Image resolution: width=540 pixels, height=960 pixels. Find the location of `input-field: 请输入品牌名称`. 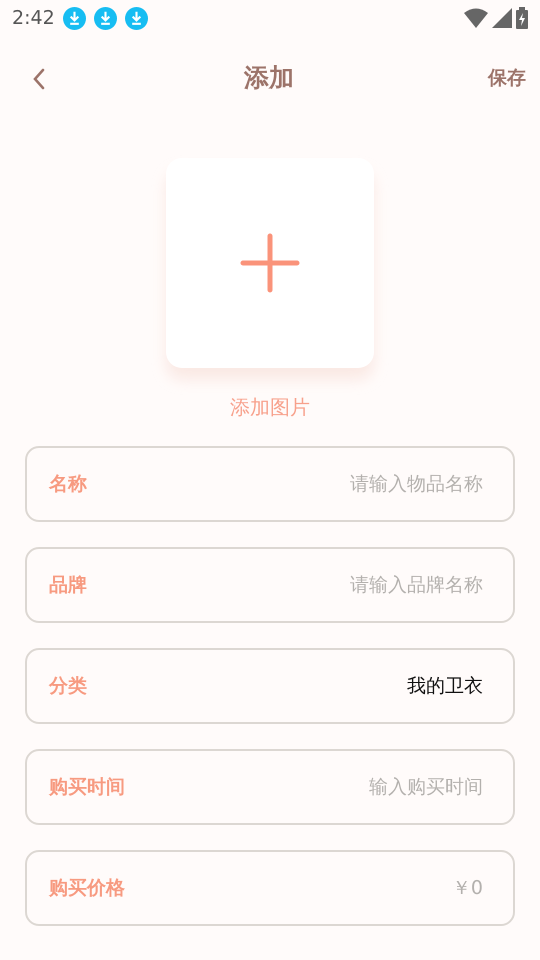

input-field: 请输入品牌名称 is located at coordinates (294, 585).